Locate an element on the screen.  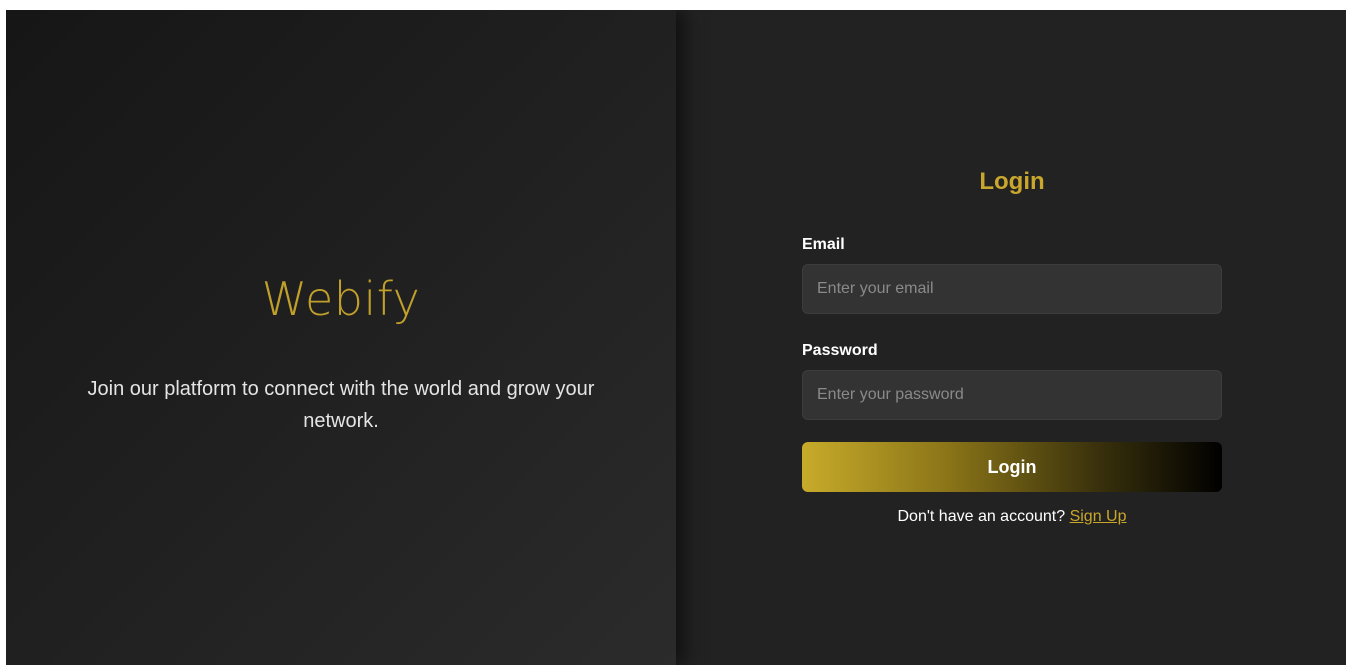
login-title: Login is located at coordinates (1012, 181).